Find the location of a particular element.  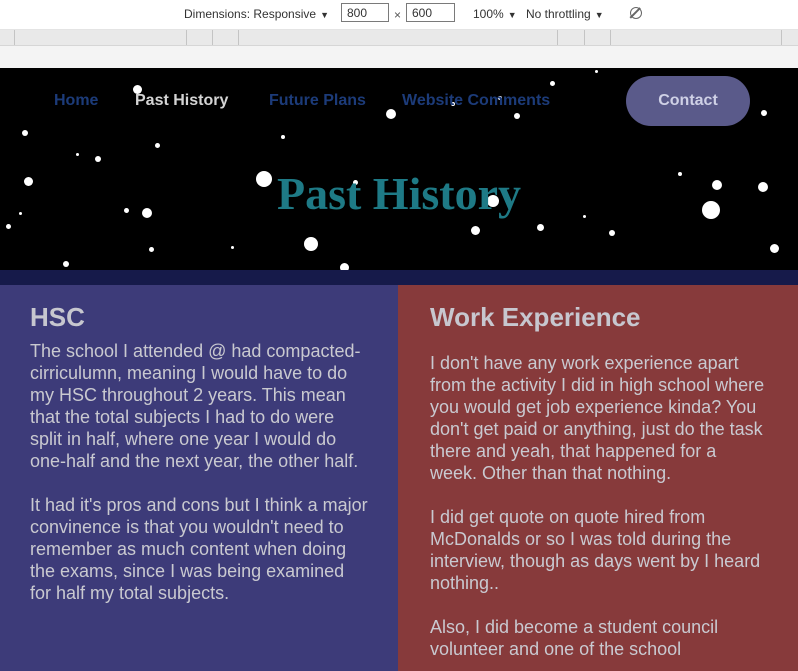

work-experience-heading: Work Experience is located at coordinates (535, 317).